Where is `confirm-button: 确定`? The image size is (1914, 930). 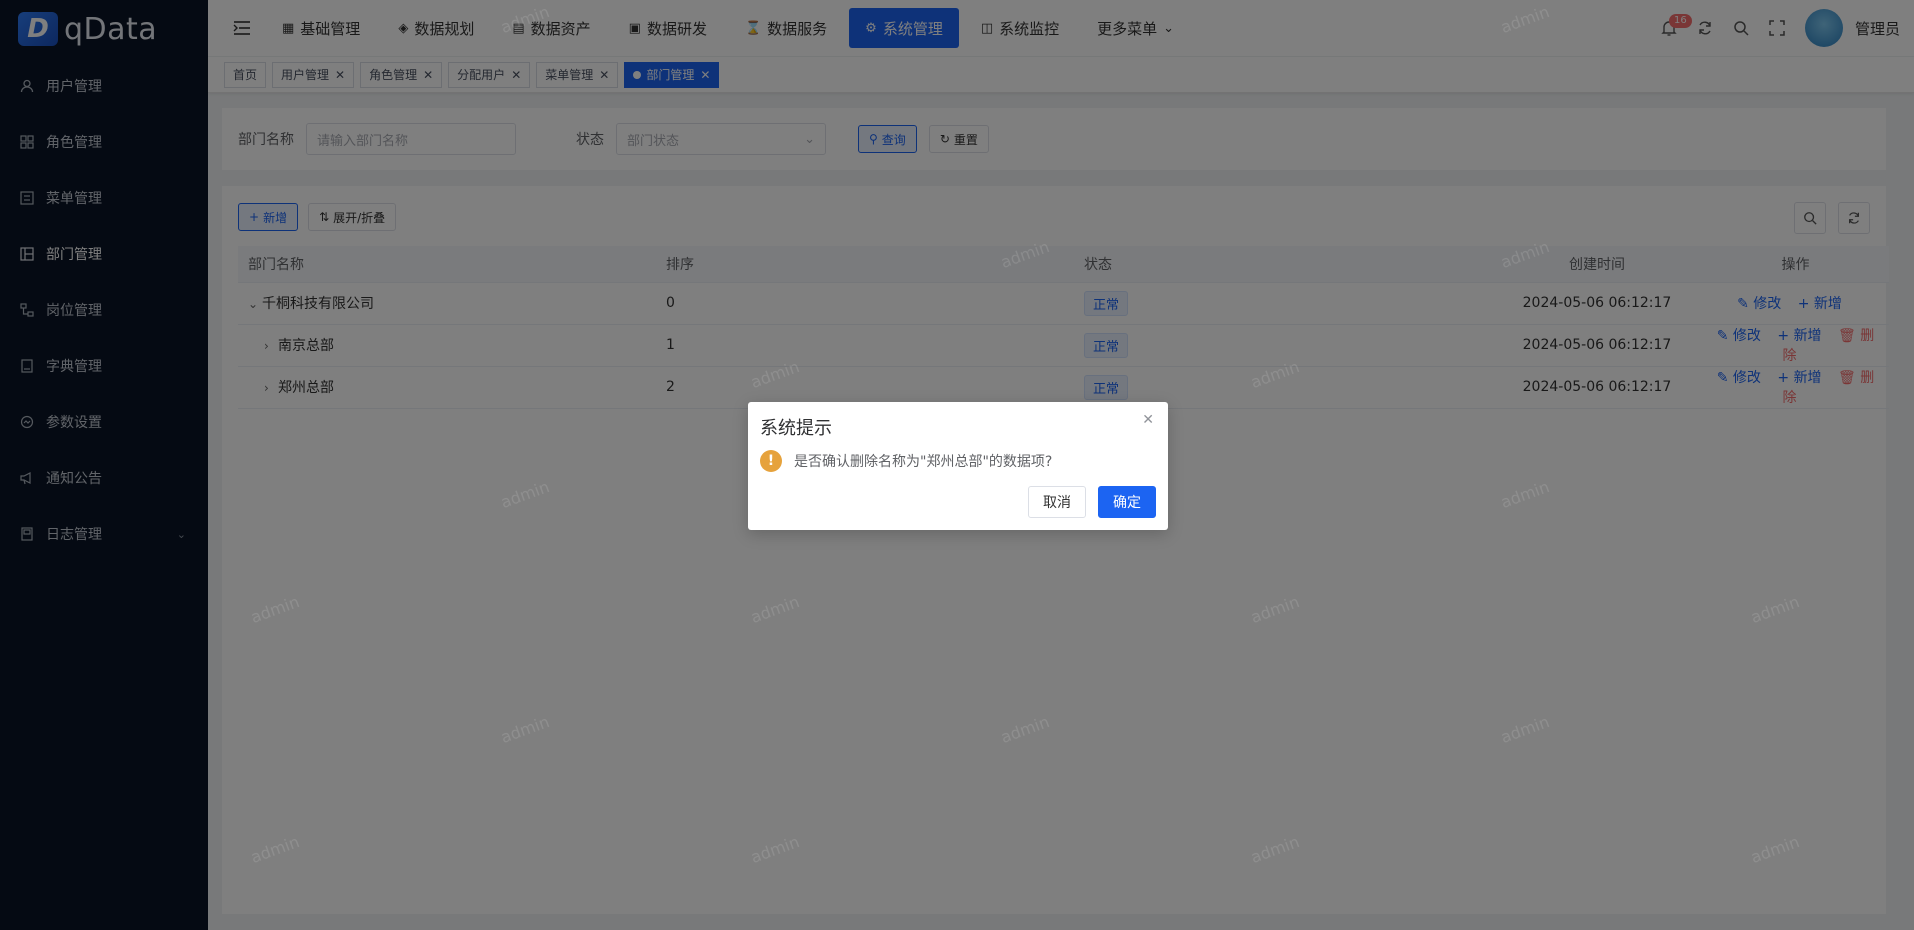 confirm-button: 确定 is located at coordinates (1127, 502).